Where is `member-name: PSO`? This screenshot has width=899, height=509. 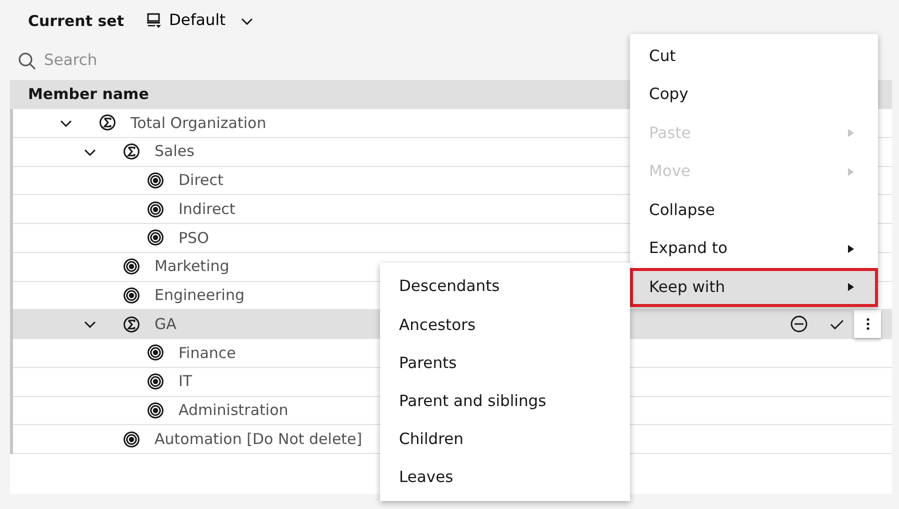 member-name: PSO is located at coordinates (193, 238).